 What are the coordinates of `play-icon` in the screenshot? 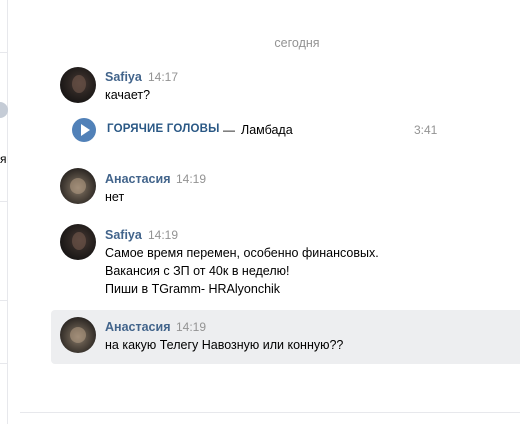 It's located at (84, 130).